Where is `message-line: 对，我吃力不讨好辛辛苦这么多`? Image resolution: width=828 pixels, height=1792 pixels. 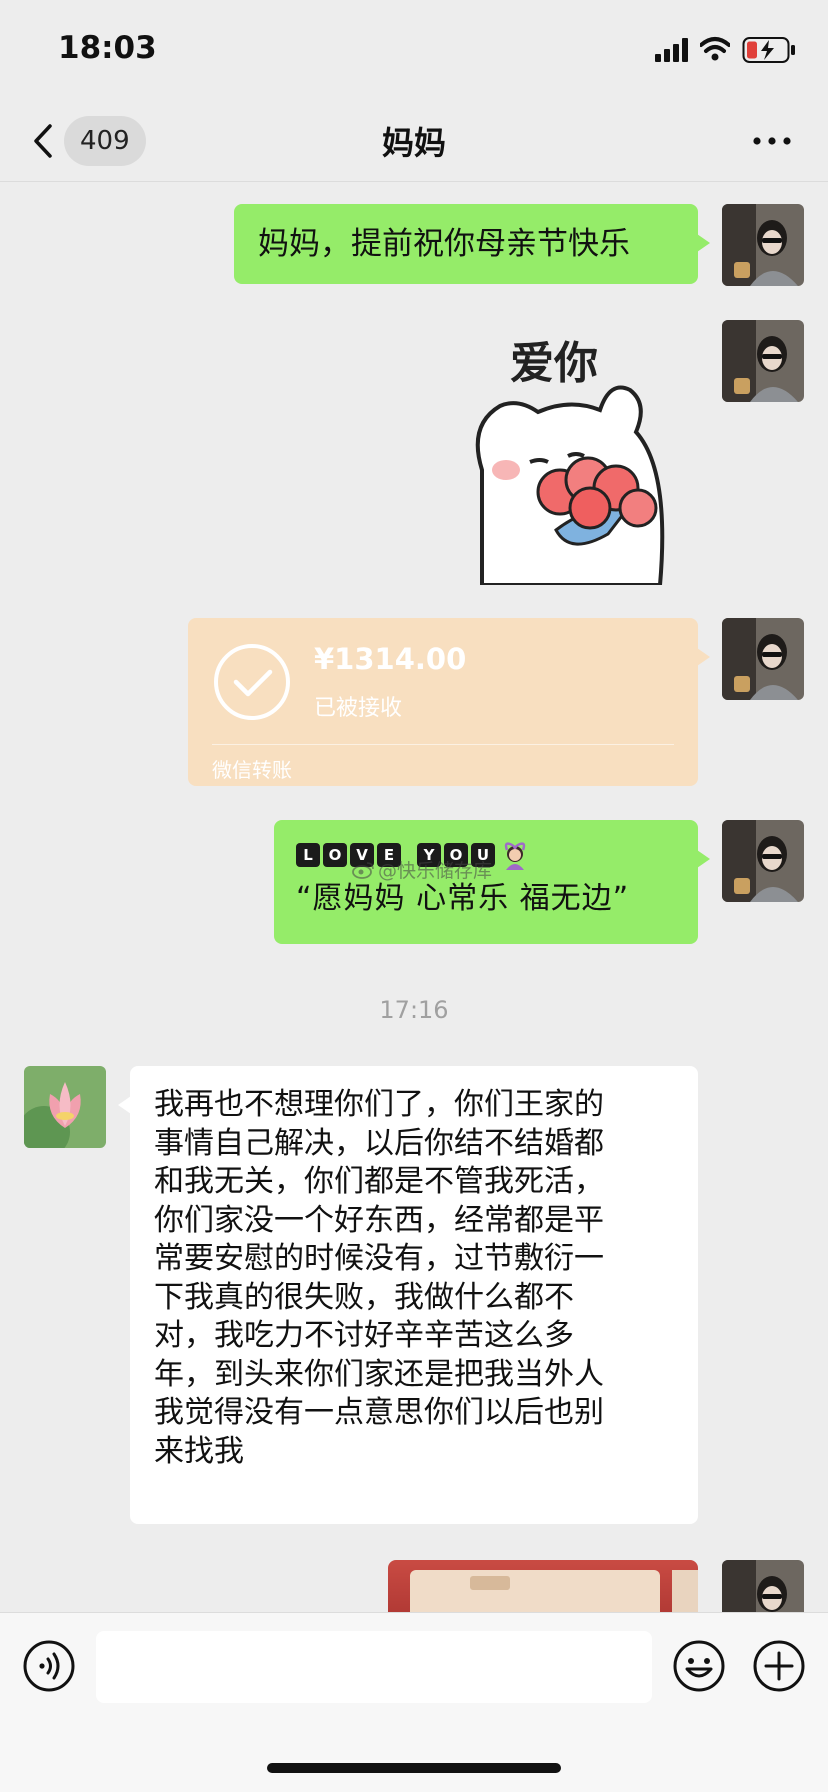 message-line: 对，我吃力不讨好辛辛苦这么多 is located at coordinates (364, 1335).